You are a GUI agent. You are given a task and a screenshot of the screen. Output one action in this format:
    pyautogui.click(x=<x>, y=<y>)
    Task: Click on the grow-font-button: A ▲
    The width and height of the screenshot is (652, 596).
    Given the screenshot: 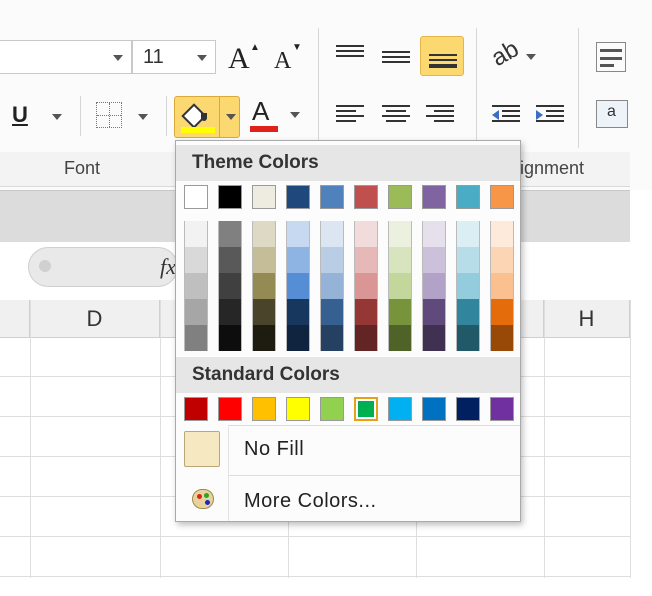 What is the action you would take?
    pyautogui.click(x=242, y=57)
    